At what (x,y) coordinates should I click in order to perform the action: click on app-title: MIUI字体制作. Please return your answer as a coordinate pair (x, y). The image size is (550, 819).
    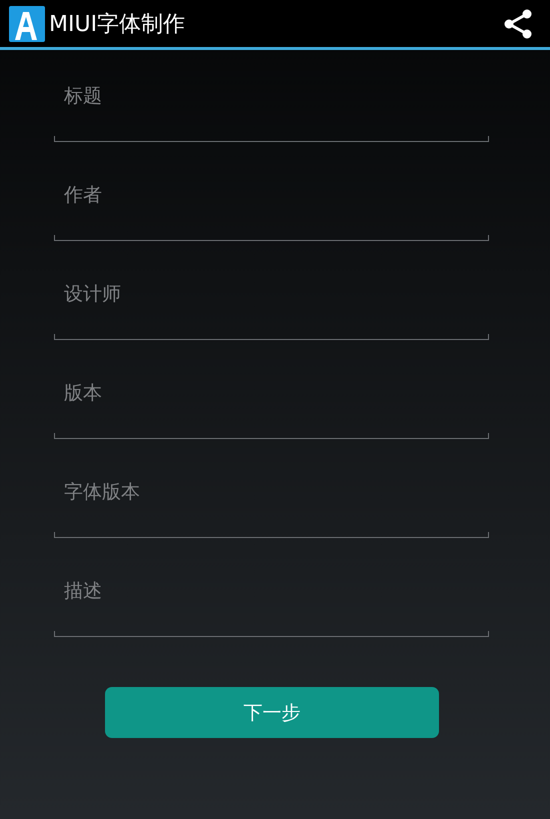
    Looking at the image, I should click on (117, 24).